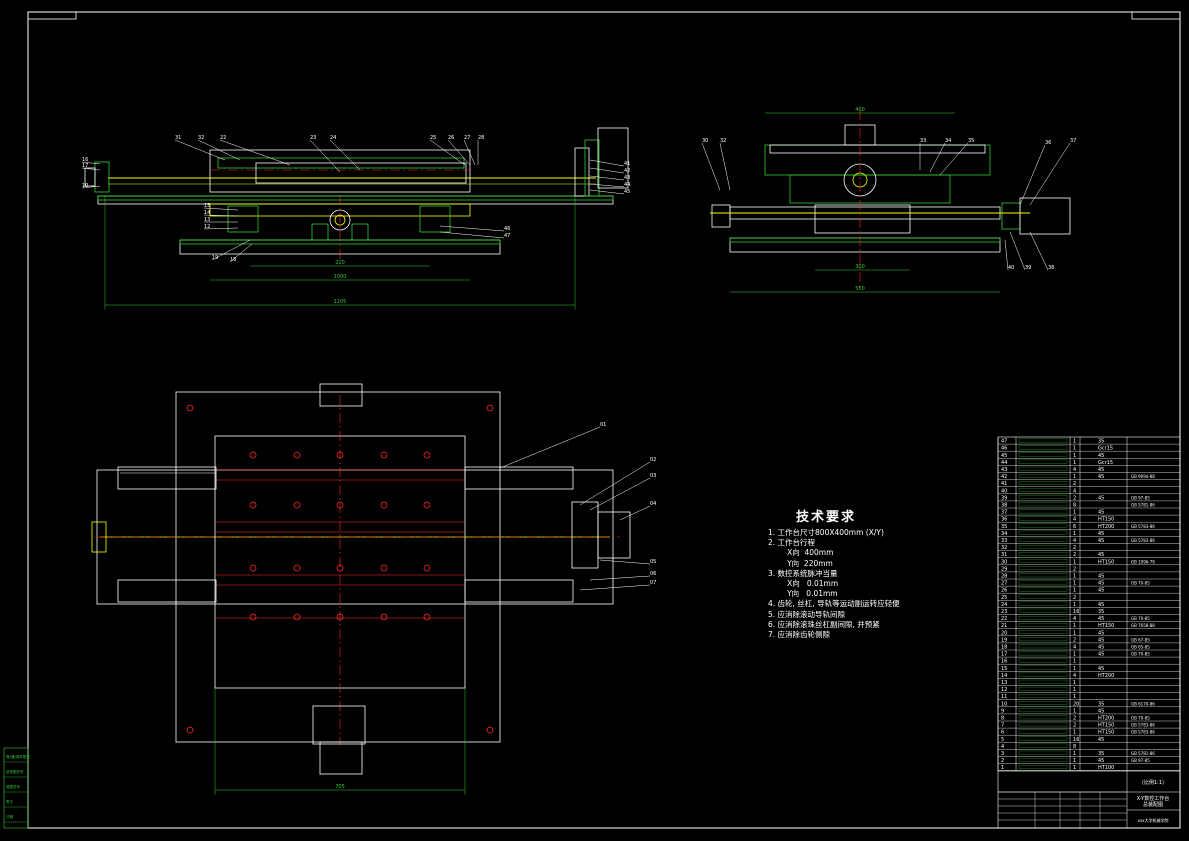  I want to click on balloon-label: 07, so click(653, 583).